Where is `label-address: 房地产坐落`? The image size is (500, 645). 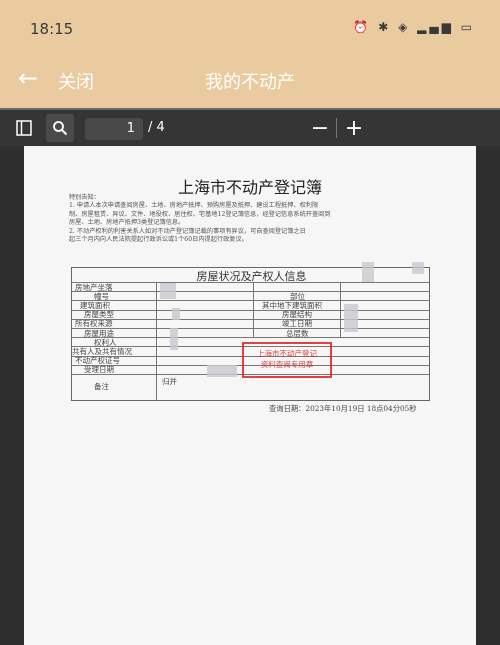
label-address: 房地产坐落 is located at coordinates (94, 287).